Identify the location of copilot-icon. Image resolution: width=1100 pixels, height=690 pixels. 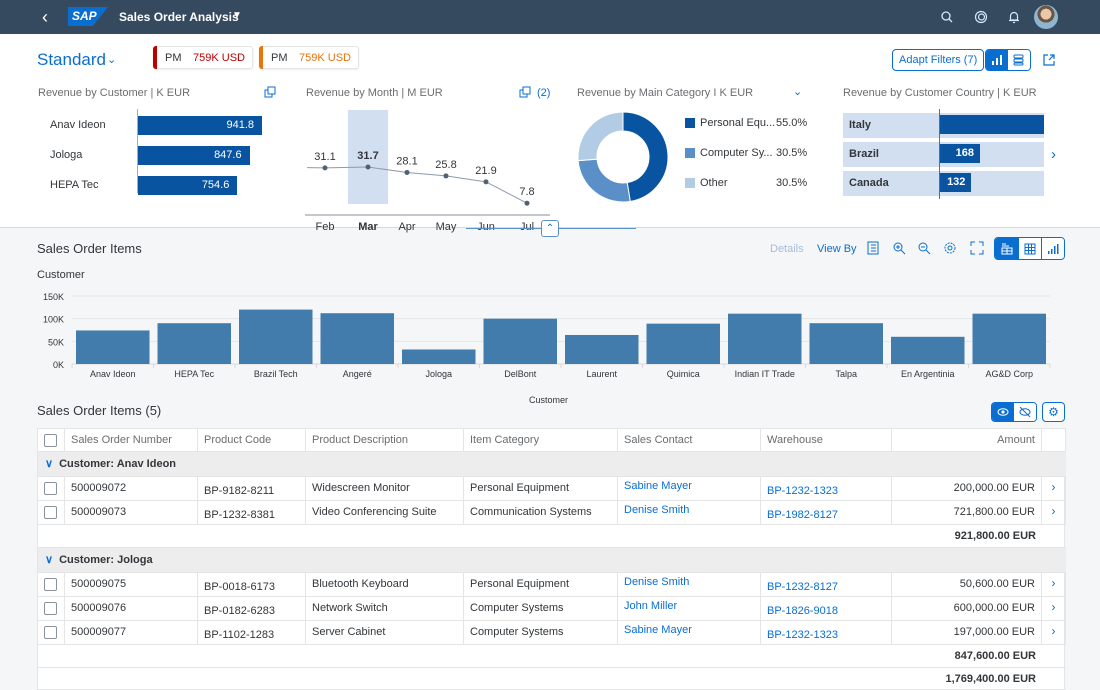
(981, 17).